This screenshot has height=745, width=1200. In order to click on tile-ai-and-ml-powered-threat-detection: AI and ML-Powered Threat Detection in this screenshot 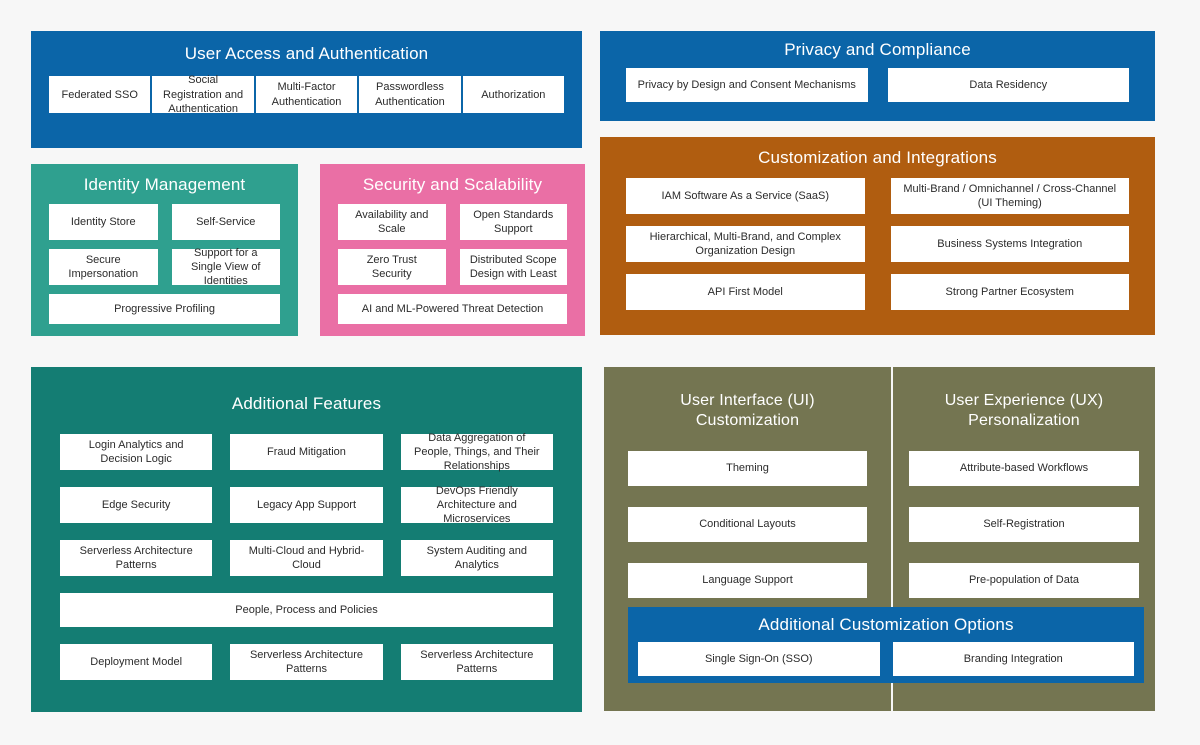, I will do `click(452, 309)`.